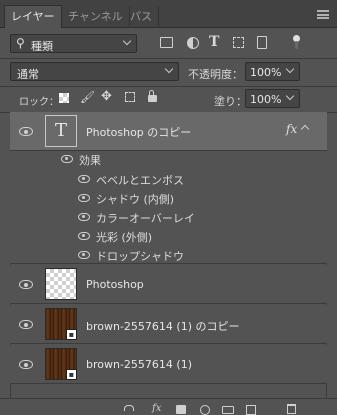 Image resolution: width=337 pixels, height=415 pixels. I want to click on fill-label: 塗り：, so click(230, 101).